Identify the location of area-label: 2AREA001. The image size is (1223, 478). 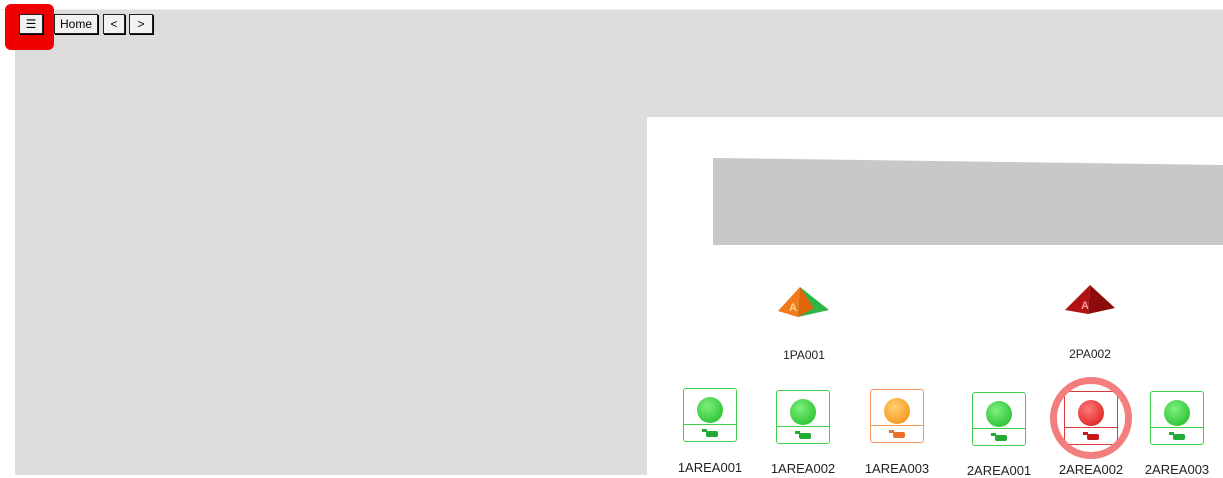
(999, 470).